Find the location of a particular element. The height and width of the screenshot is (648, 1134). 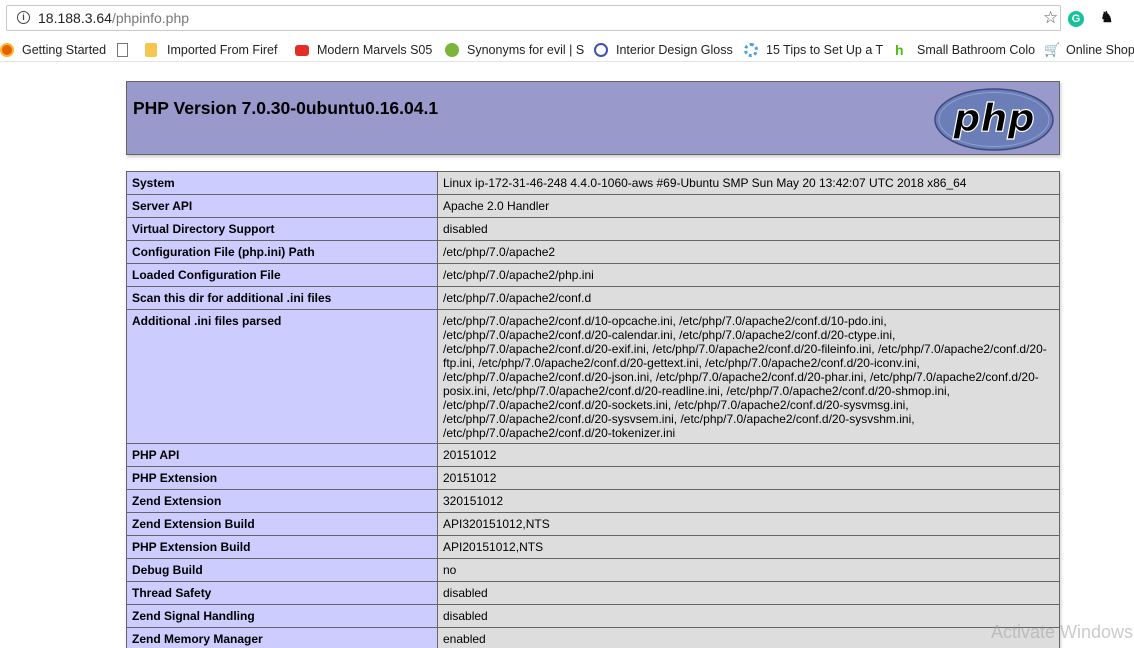

info-row: Virtual Directory Support disabled is located at coordinates (593, 229).